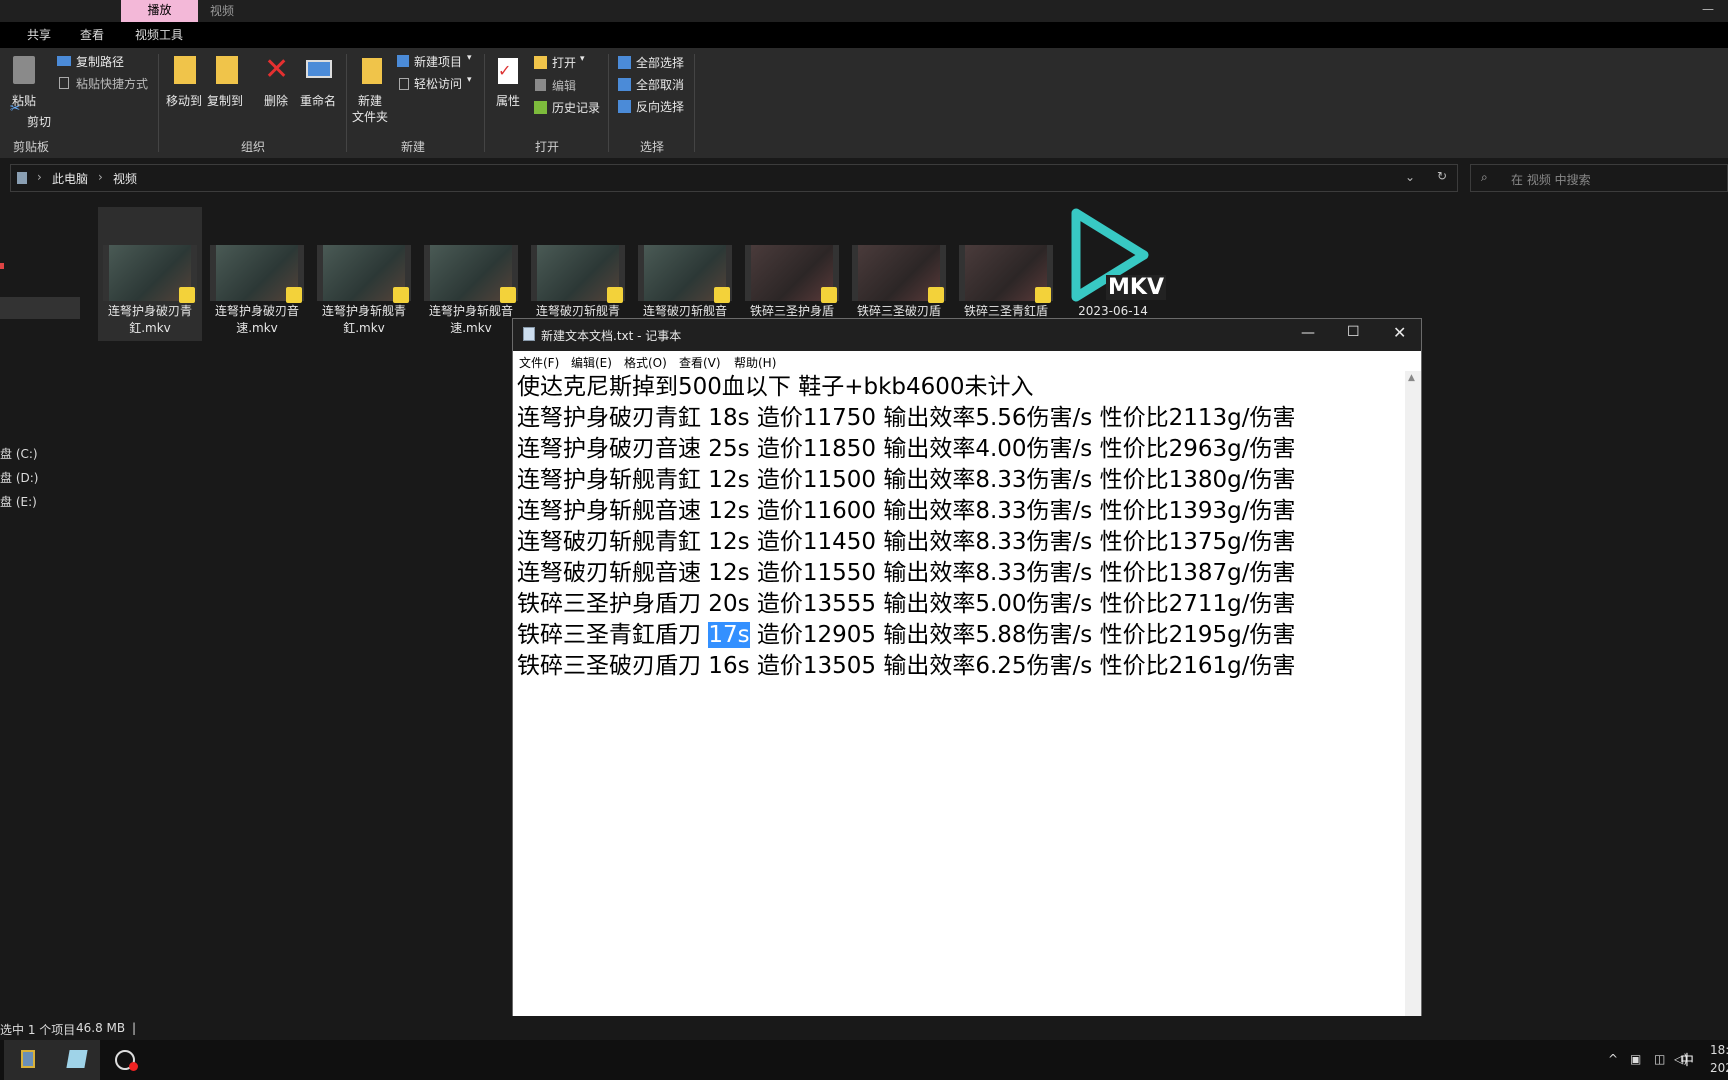 The image size is (1728, 1080). What do you see at coordinates (645, 362) in the screenshot?
I see `menu-format: 格式(O)` at bounding box center [645, 362].